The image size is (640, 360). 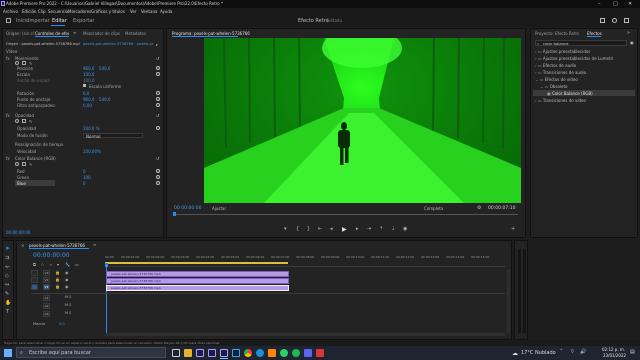 I want to click on timeline-clip-v2: pexels-pat-whelen-5736766.mp4, so click(x=197, y=281).